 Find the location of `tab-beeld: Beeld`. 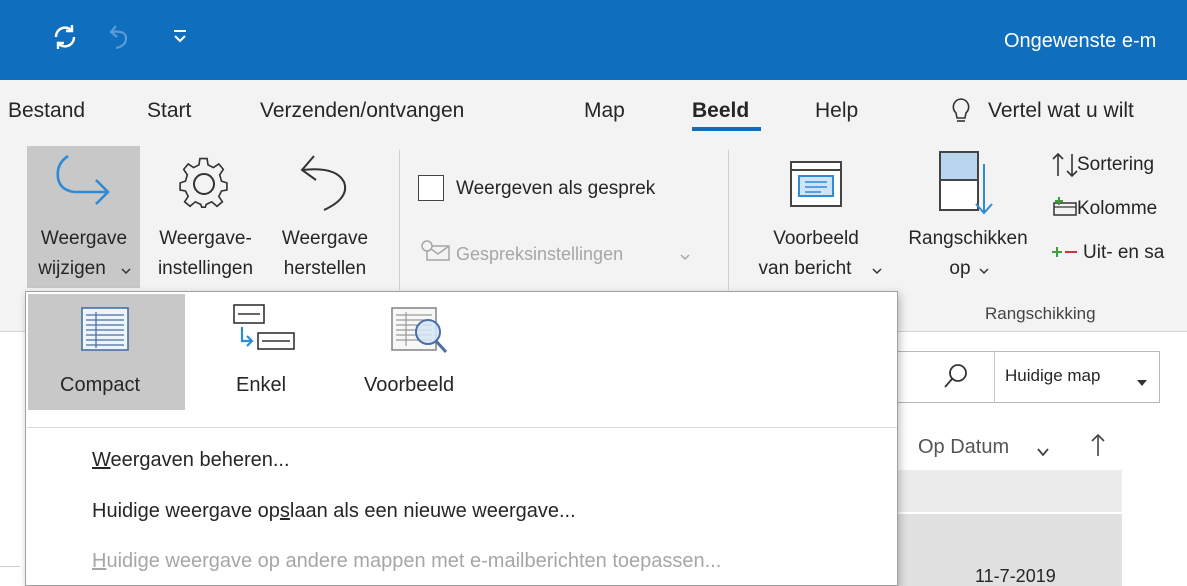

tab-beeld: Beeld is located at coordinates (720, 111).